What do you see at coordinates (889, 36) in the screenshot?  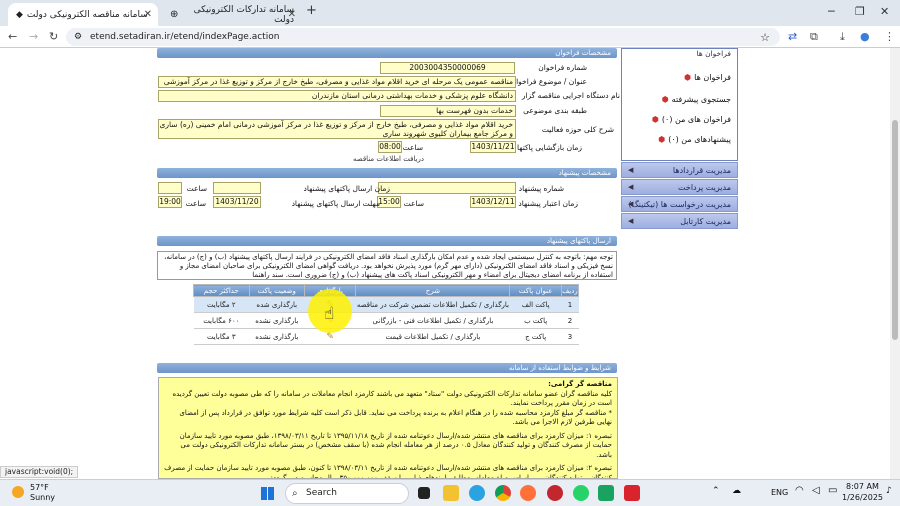 I see `more-menu-icon: ⋮` at bounding box center [889, 36].